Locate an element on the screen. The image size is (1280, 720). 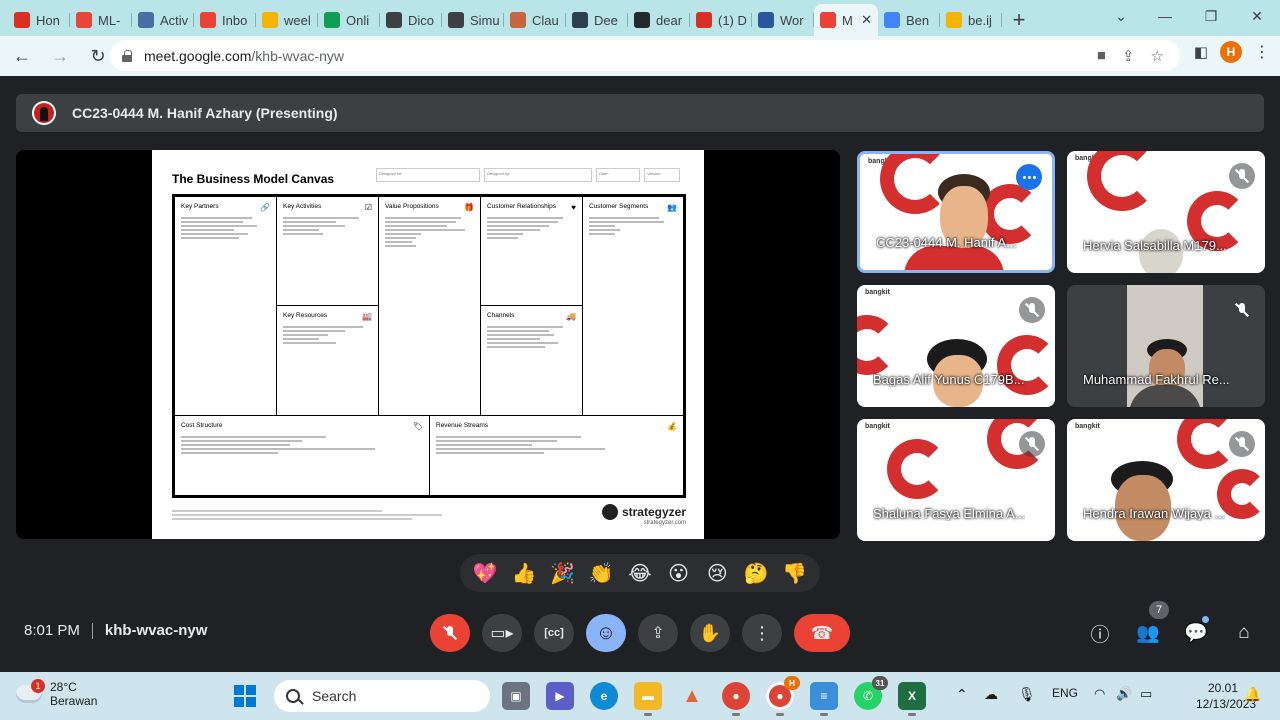
weather-temp: 28°C is located at coordinates (63, 687).